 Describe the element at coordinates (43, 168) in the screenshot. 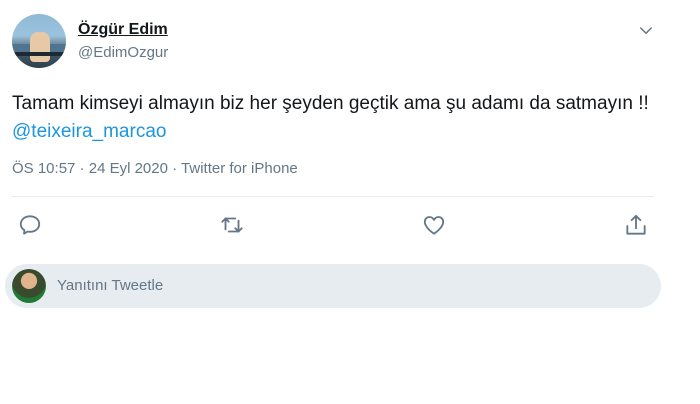

I see `tweet-time: ÖS 10:57` at that location.